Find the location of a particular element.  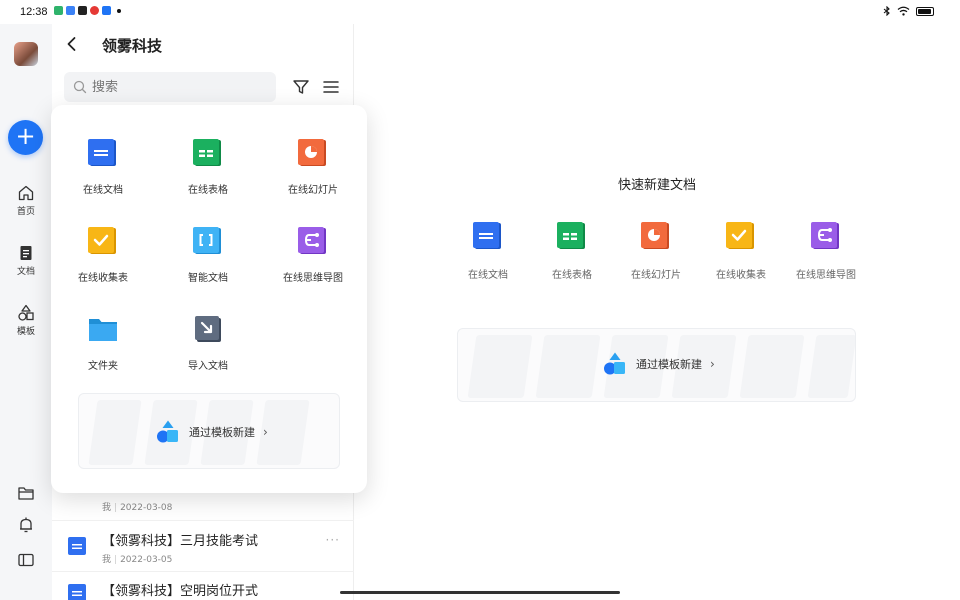

chevron-right-icon: › is located at coordinates (712, 364).